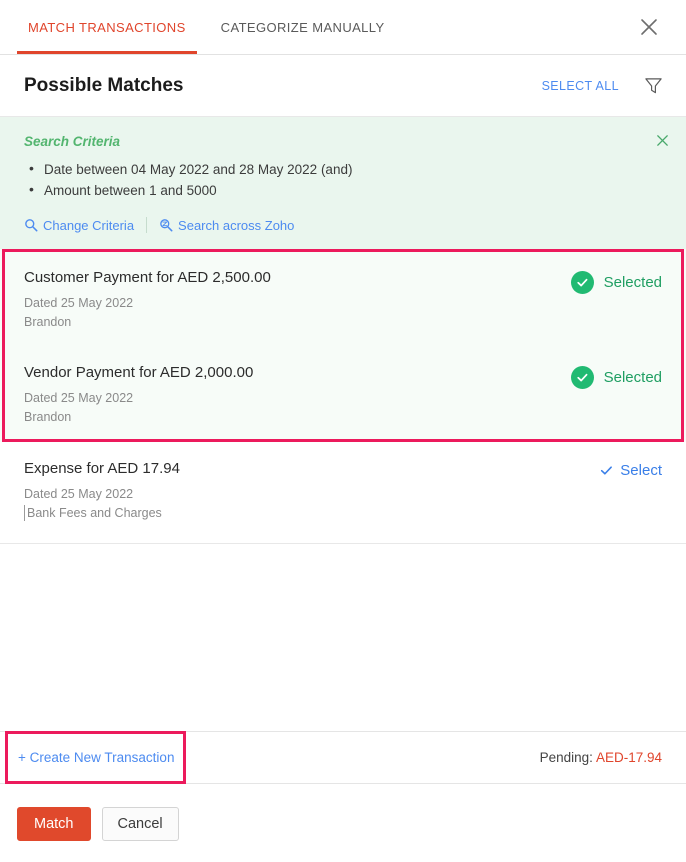 The width and height of the screenshot is (686, 862). I want to click on tab-list: MATCH TRANSACTIONS CATEGORIZE MANUALLY, so click(198, 27).